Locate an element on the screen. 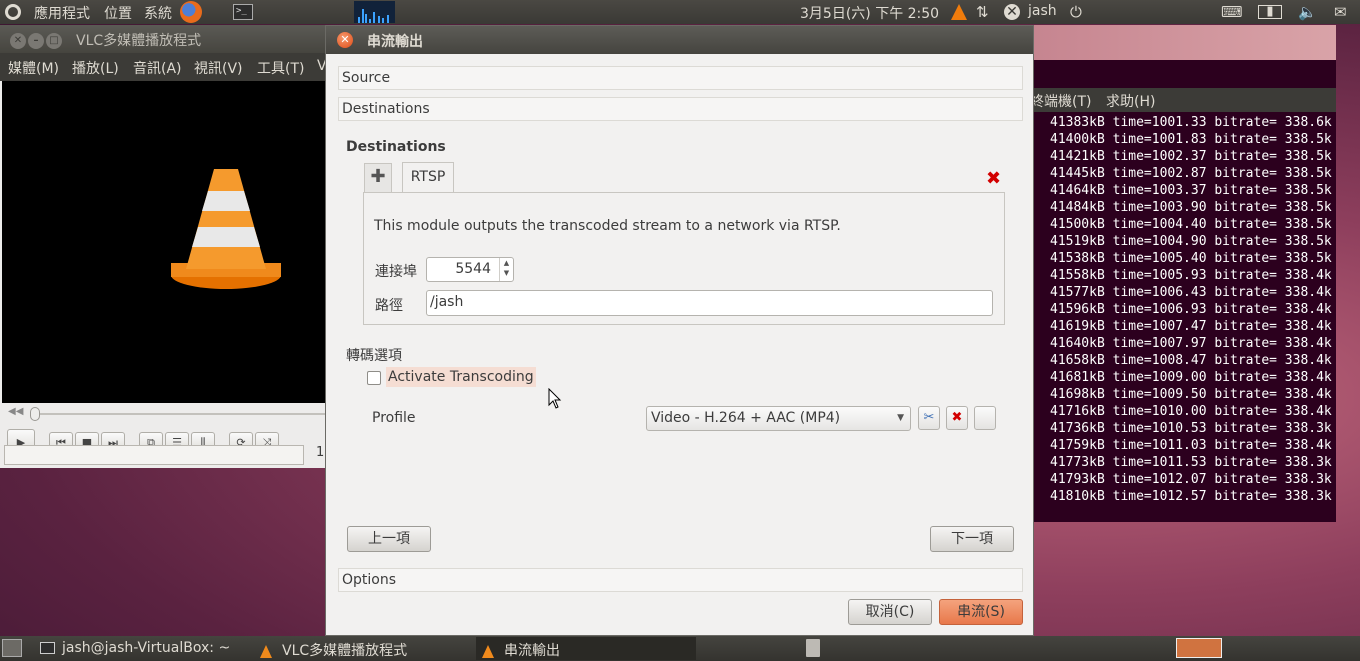  terminal-line: 41596kB time=1006.93 bitrate= 338.4k is located at coordinates (1191, 309).